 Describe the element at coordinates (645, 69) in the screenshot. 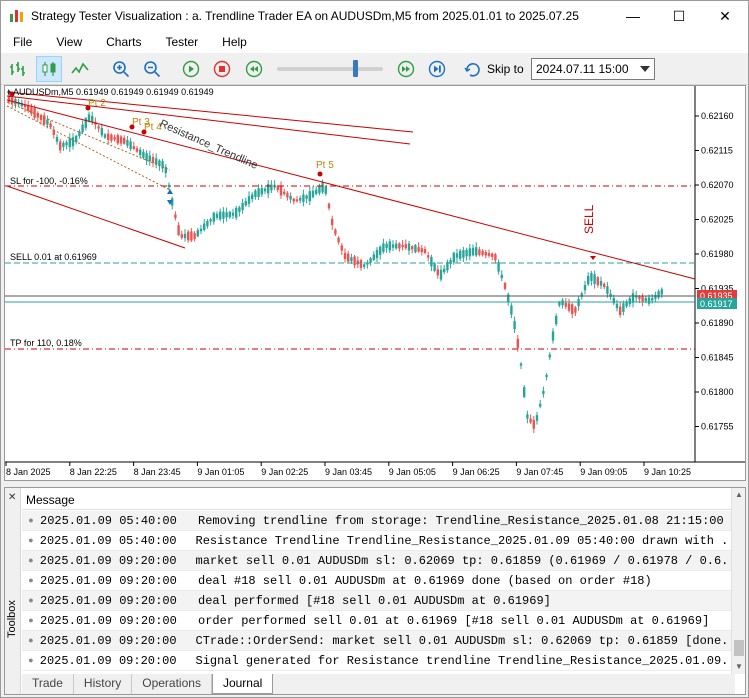

I see `calendar-dropdown-icon` at that location.